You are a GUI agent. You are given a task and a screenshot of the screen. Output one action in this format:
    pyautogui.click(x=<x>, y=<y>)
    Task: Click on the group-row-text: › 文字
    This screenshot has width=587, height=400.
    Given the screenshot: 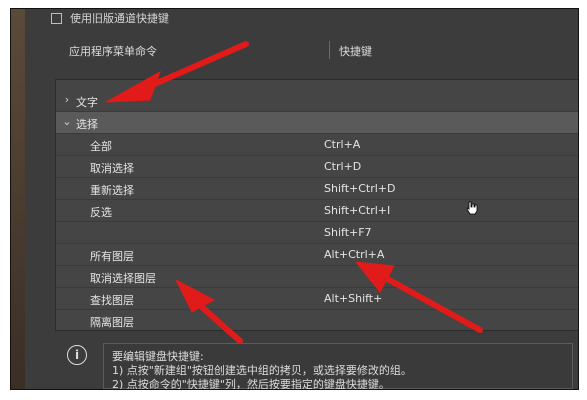 What is the action you would take?
    pyautogui.click(x=317, y=101)
    